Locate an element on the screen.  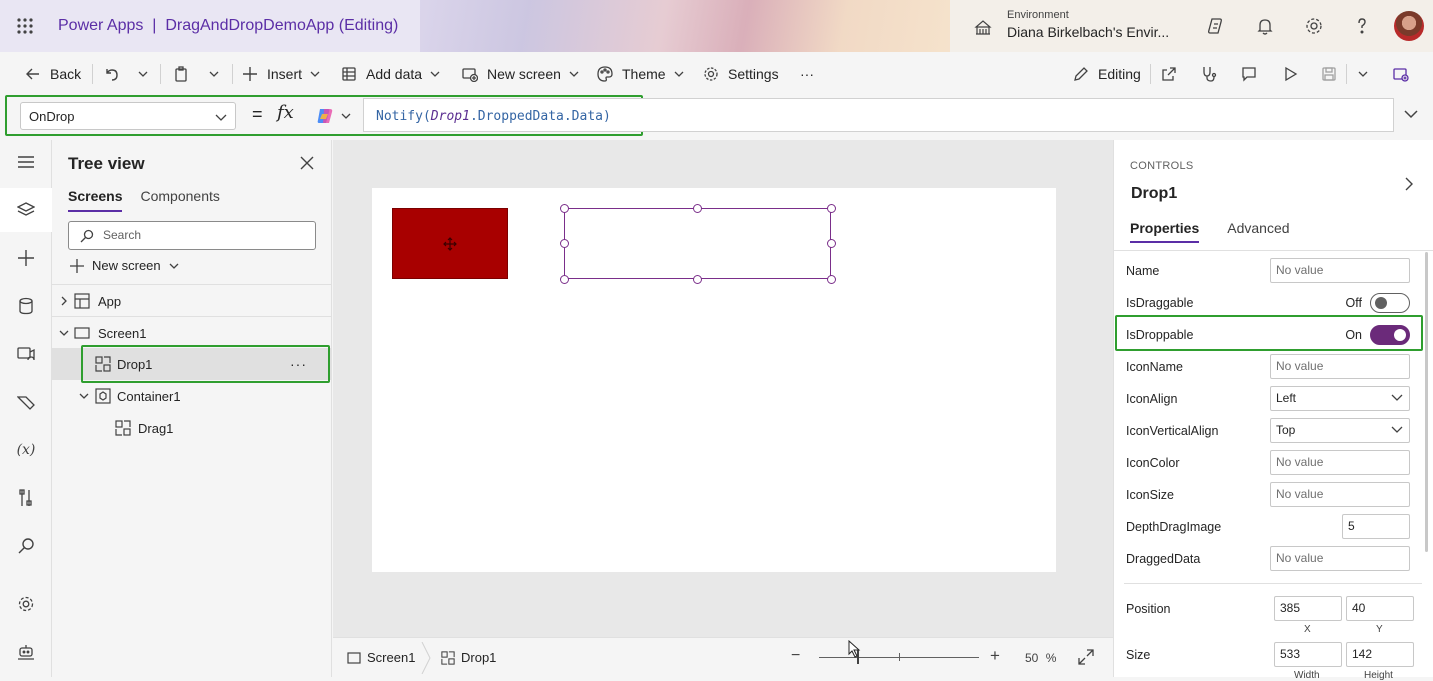
size-height-input: 142 is located at coordinates (1380, 654).